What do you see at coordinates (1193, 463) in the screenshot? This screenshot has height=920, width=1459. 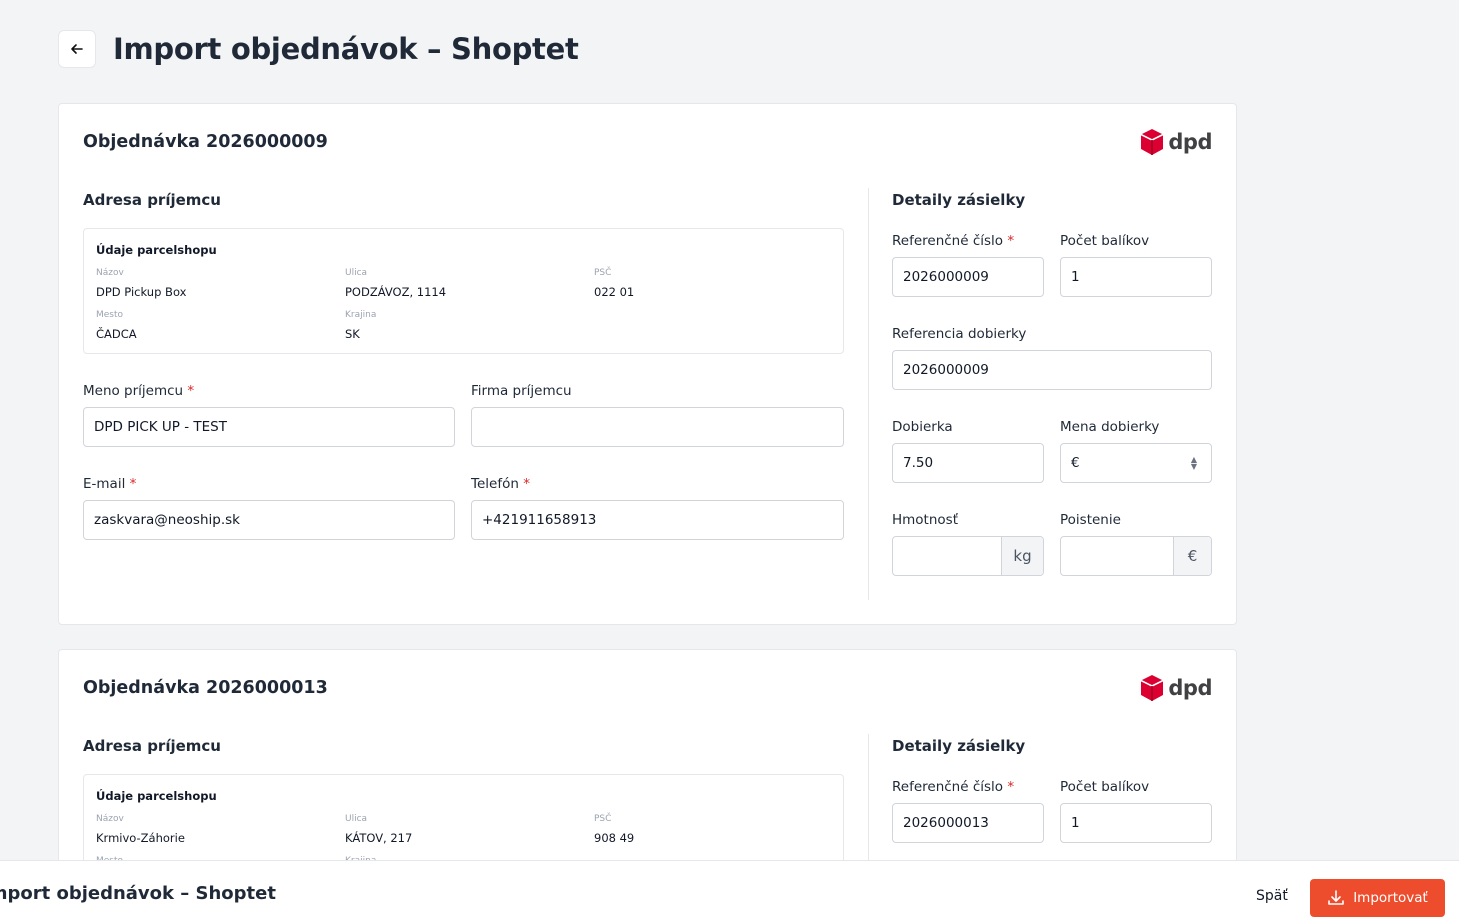 I see `select-arrows-icon: ▲ ▼` at bounding box center [1193, 463].